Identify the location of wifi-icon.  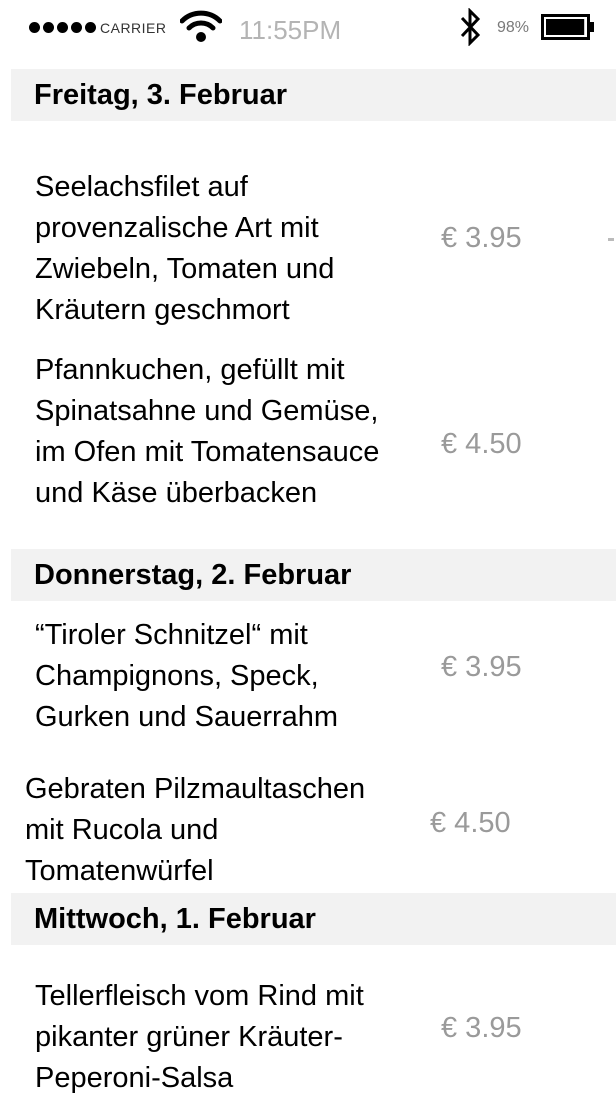
(201, 26).